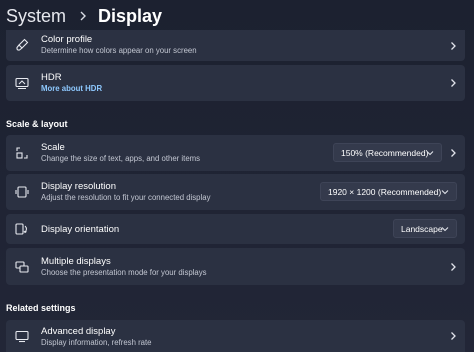 This screenshot has width=474, height=352. What do you see at coordinates (22, 267) in the screenshot?
I see `multiple-displays-icon` at bounding box center [22, 267].